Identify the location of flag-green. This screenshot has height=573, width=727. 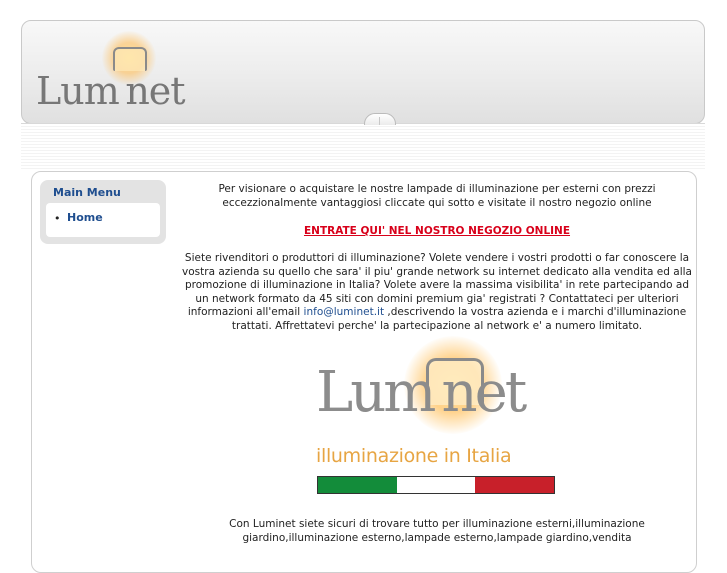
(357, 485).